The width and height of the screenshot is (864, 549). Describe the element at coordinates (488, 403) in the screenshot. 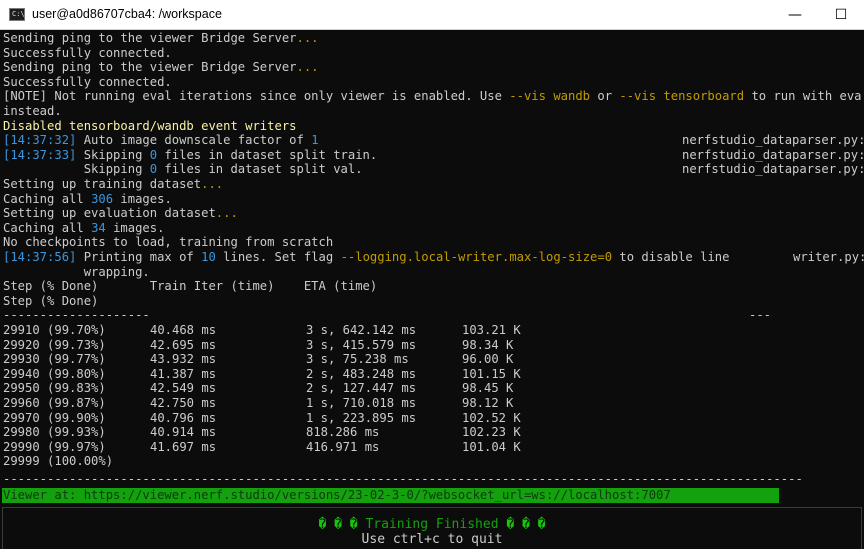

I see `table-cell-rate: 98.12 K` at that location.